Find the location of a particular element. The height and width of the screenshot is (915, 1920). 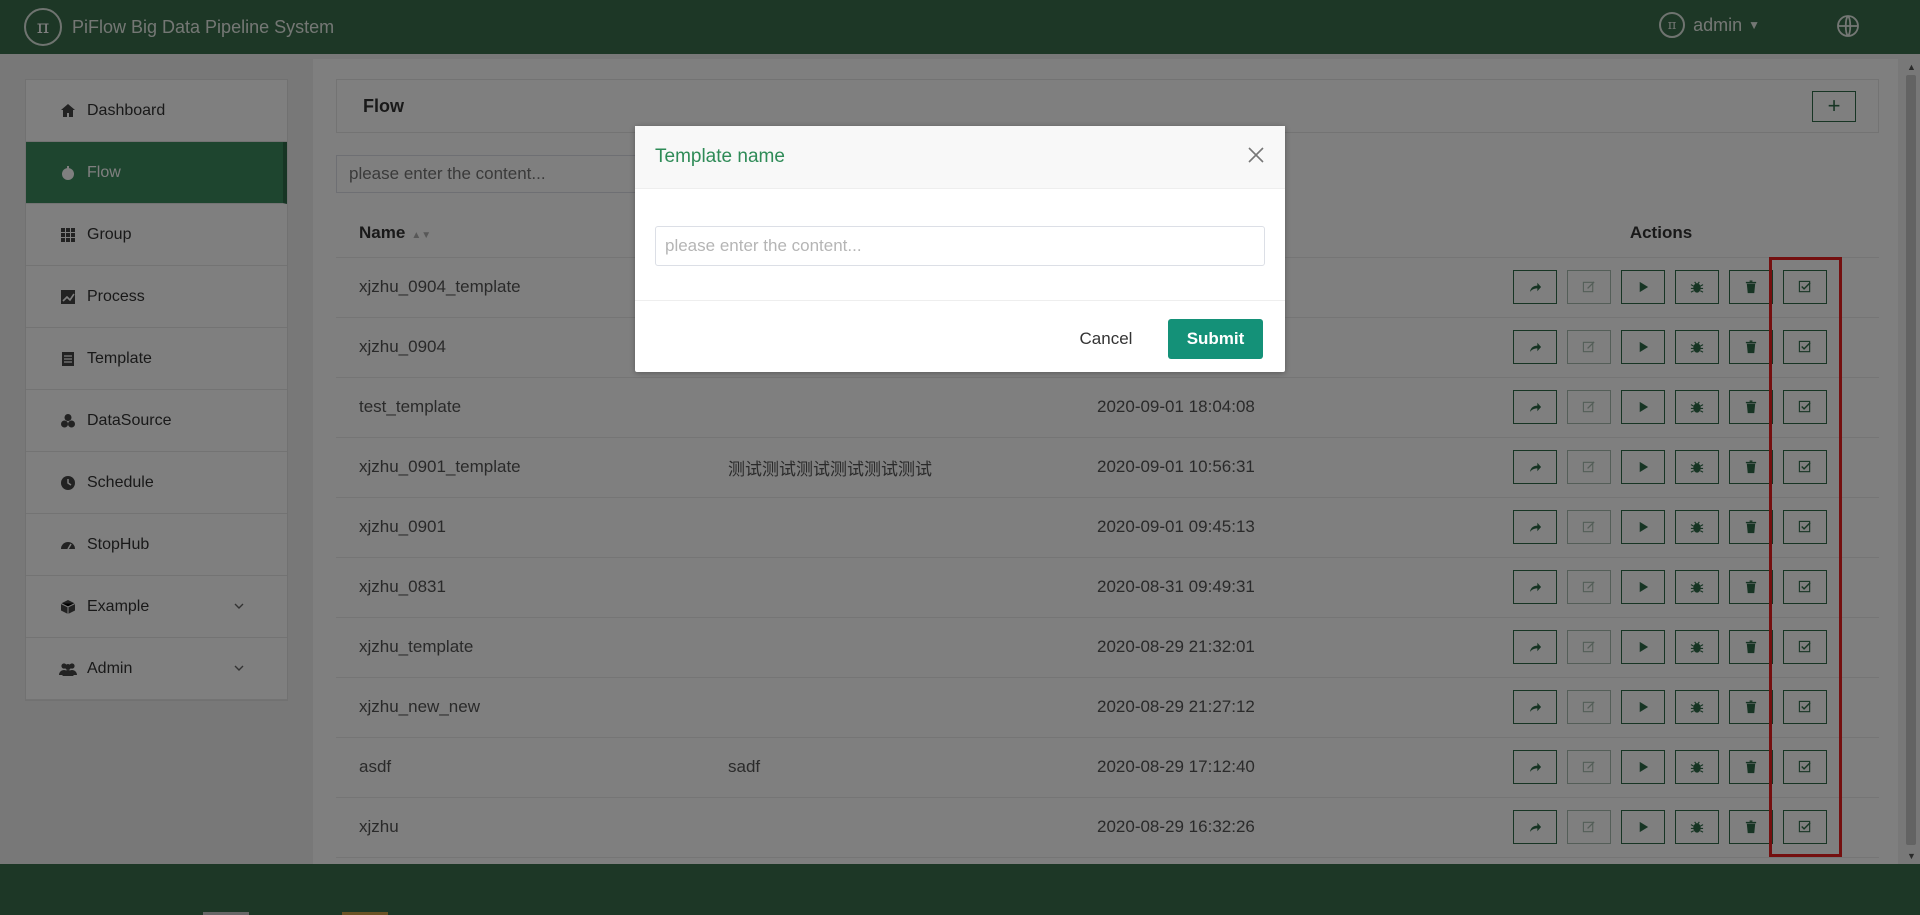

dialog-body is located at coordinates (960, 245).